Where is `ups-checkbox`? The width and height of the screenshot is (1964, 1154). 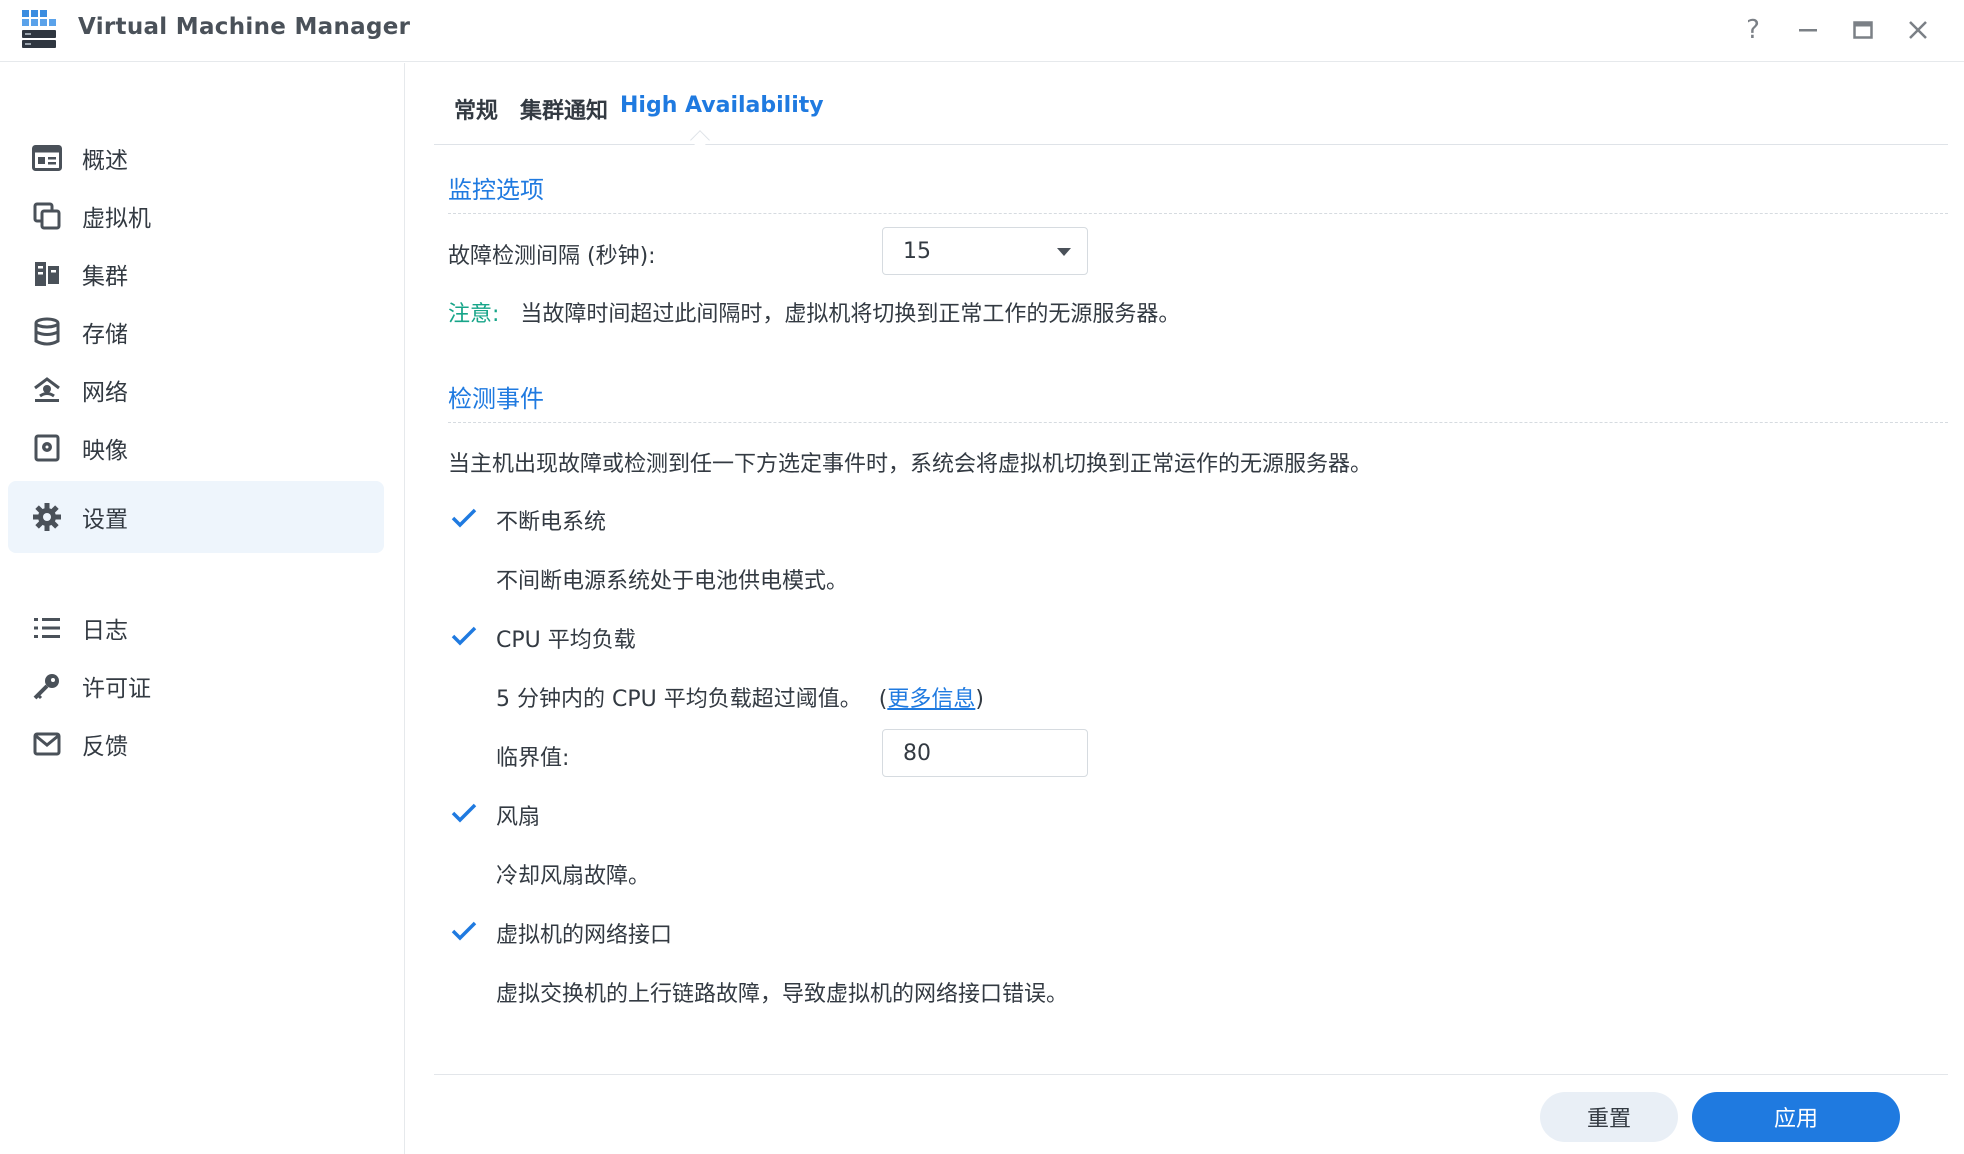
ups-checkbox is located at coordinates (464, 518).